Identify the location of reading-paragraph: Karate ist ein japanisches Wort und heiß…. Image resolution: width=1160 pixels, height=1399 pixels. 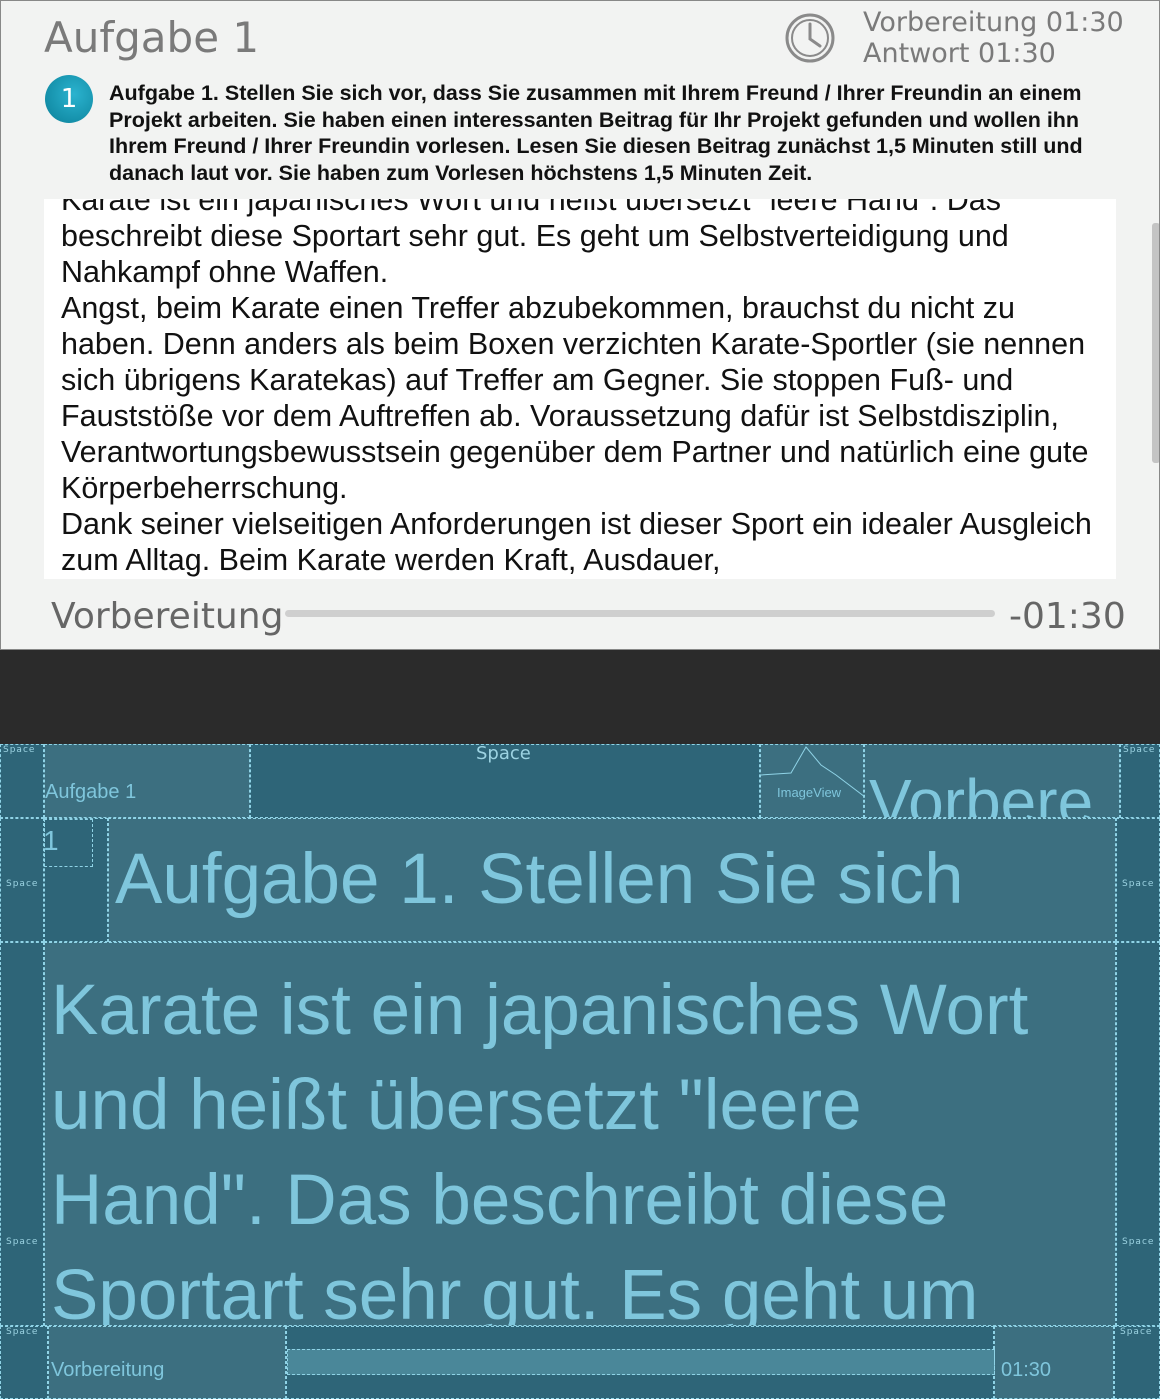
(535, 244).